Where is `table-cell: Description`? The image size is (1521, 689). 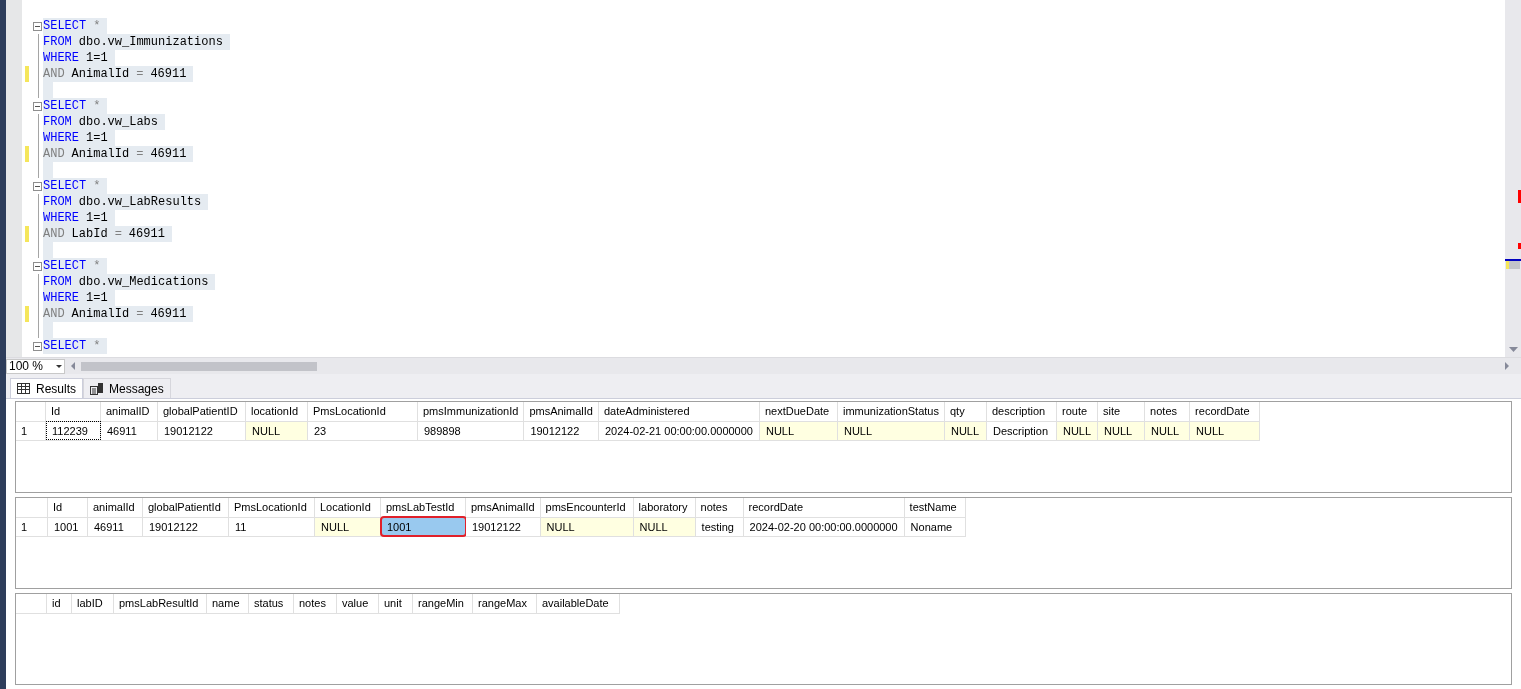 table-cell: Description is located at coordinates (1022, 430).